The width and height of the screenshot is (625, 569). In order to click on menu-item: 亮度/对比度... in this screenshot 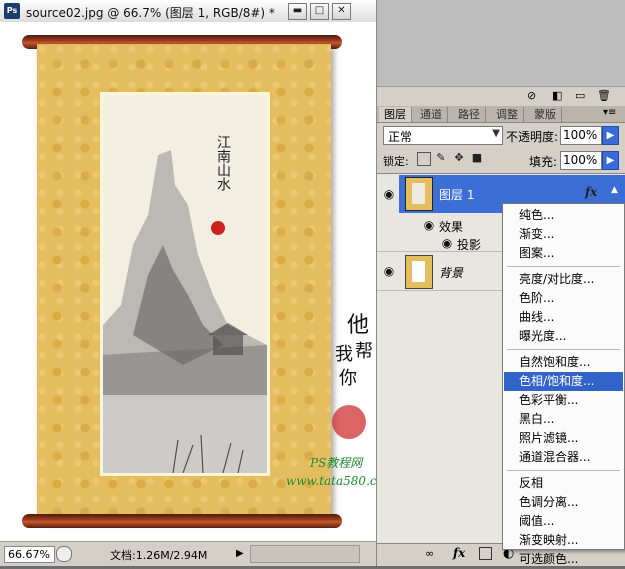, I will do `click(563, 279)`.